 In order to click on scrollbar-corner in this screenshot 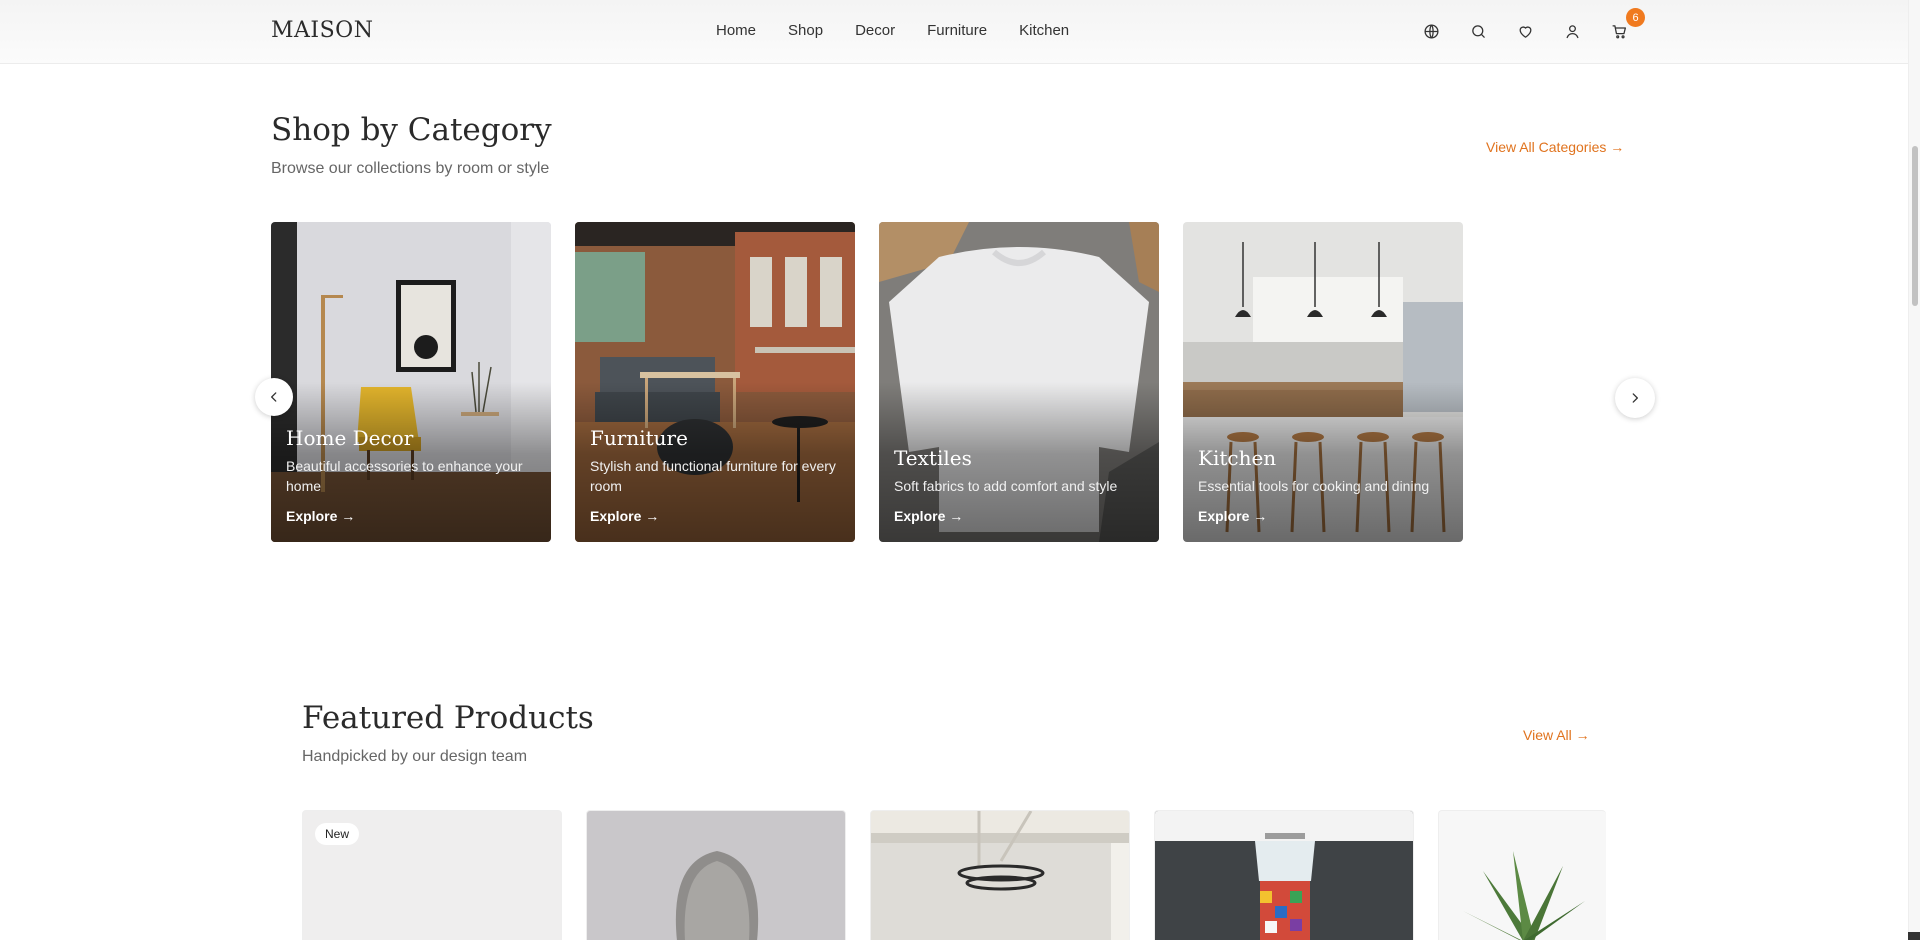, I will do `click(1914, 936)`.